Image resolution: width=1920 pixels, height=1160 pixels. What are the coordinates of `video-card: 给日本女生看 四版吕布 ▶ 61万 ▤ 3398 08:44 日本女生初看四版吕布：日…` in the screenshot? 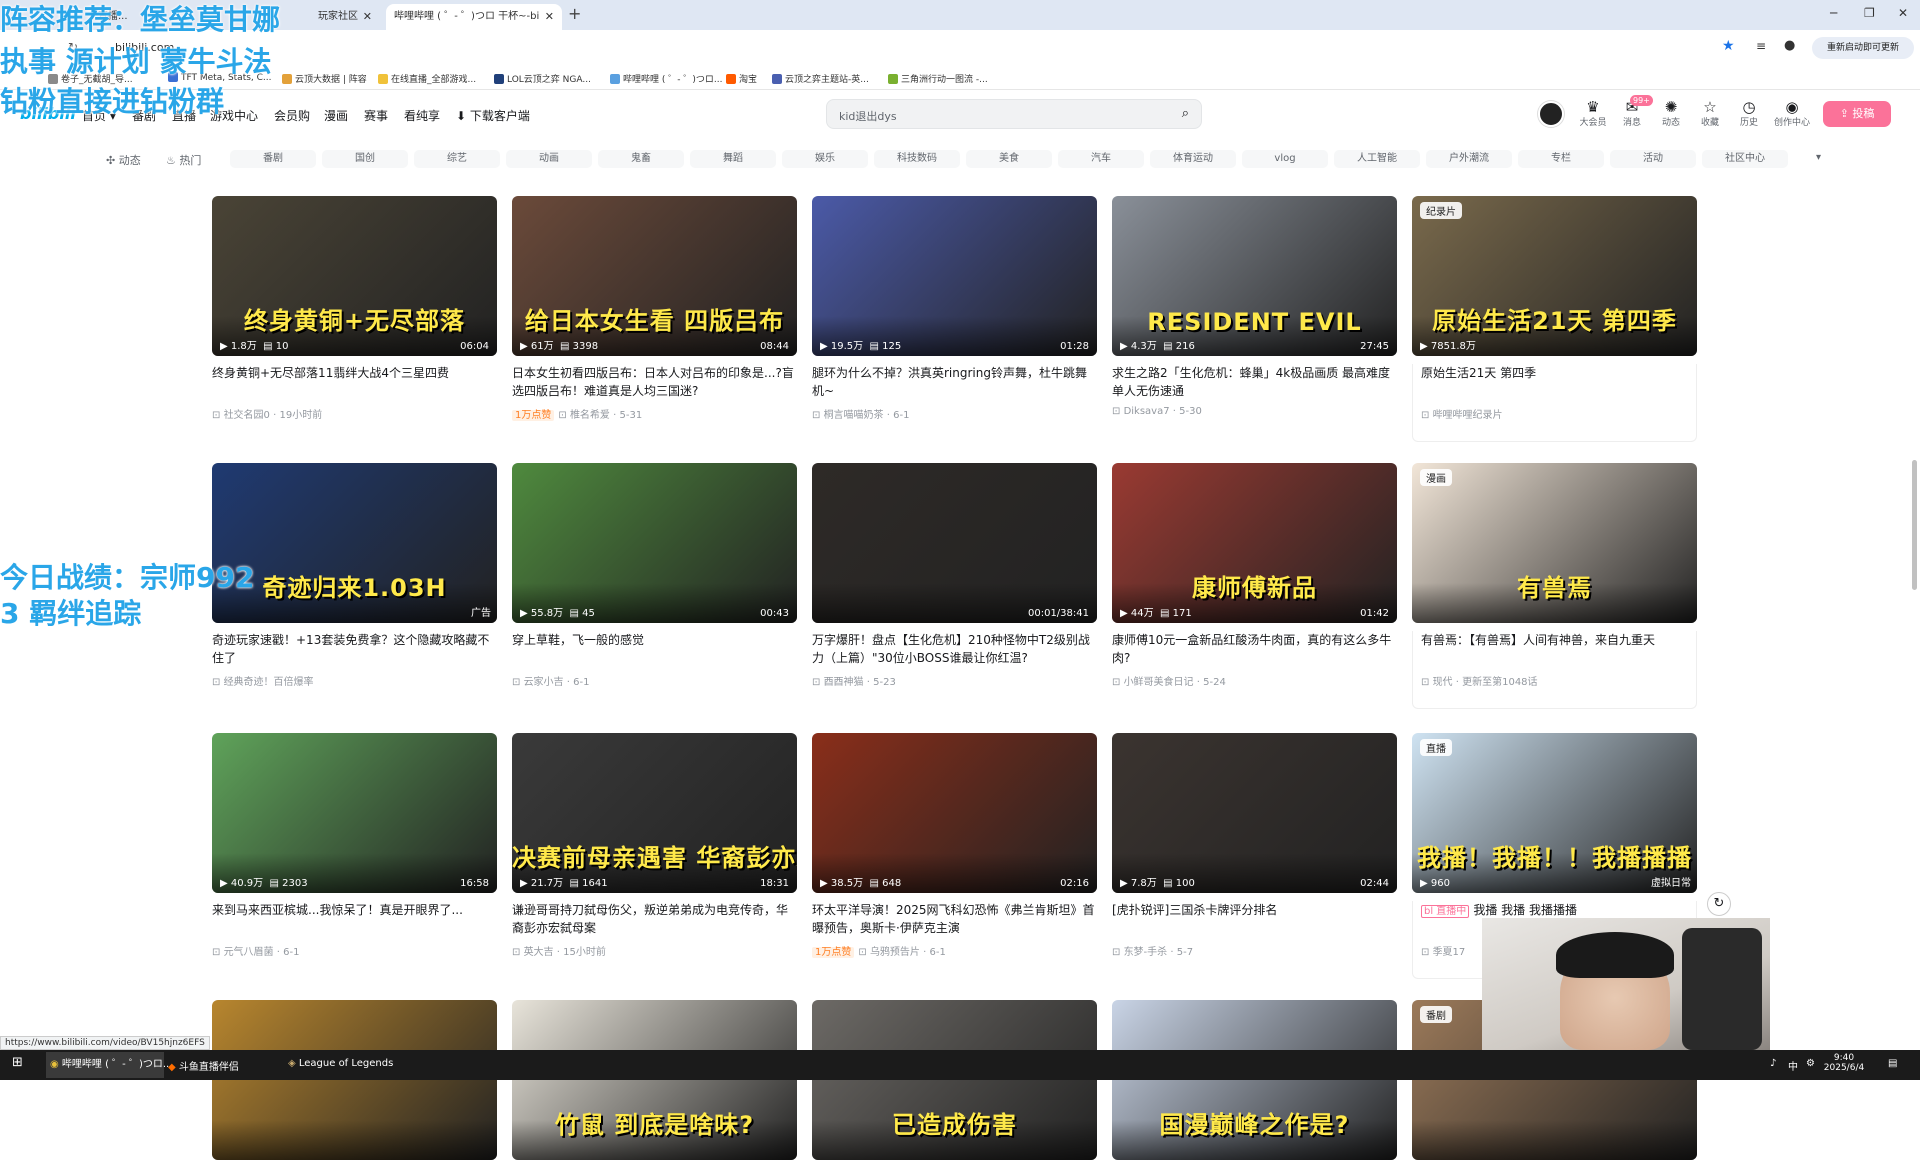 It's located at (654, 308).